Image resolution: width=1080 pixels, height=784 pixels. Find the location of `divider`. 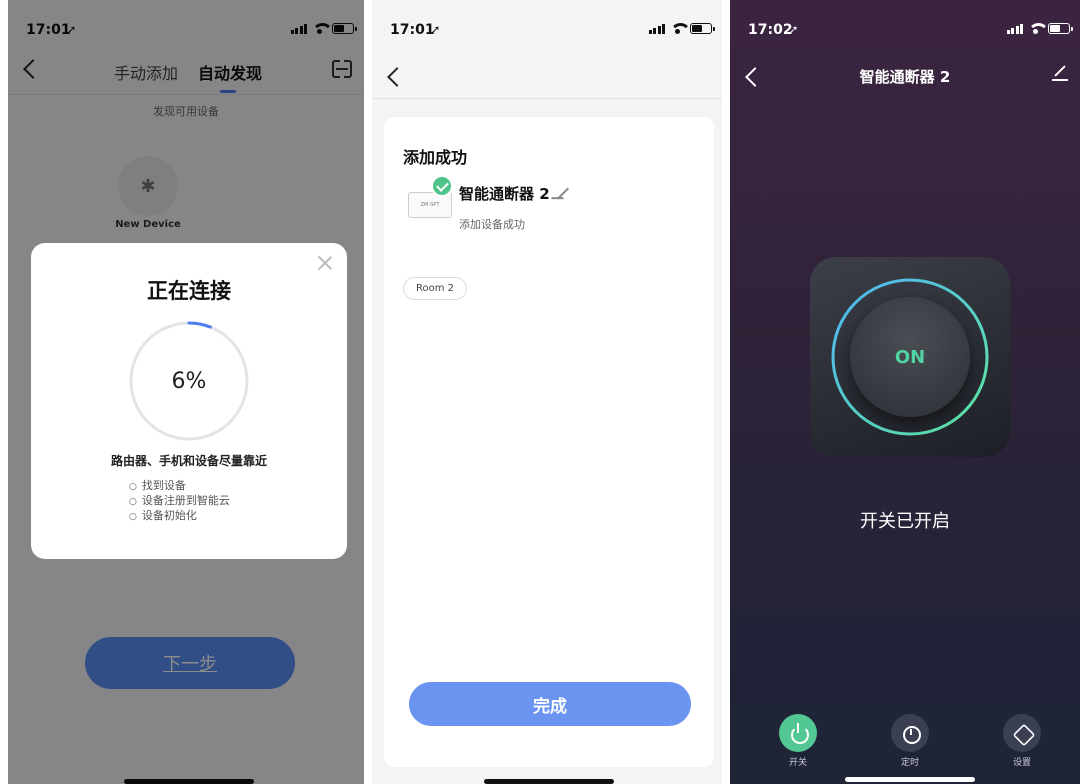

divider is located at coordinates (547, 98).